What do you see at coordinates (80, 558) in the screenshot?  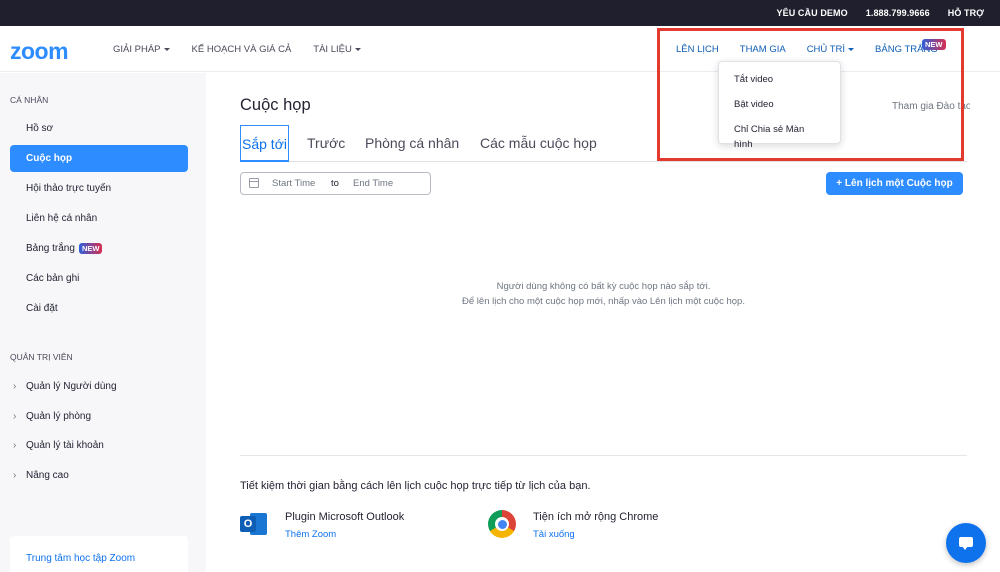 I see `learning-center-link: Trung tâm học tập Zoom` at bounding box center [80, 558].